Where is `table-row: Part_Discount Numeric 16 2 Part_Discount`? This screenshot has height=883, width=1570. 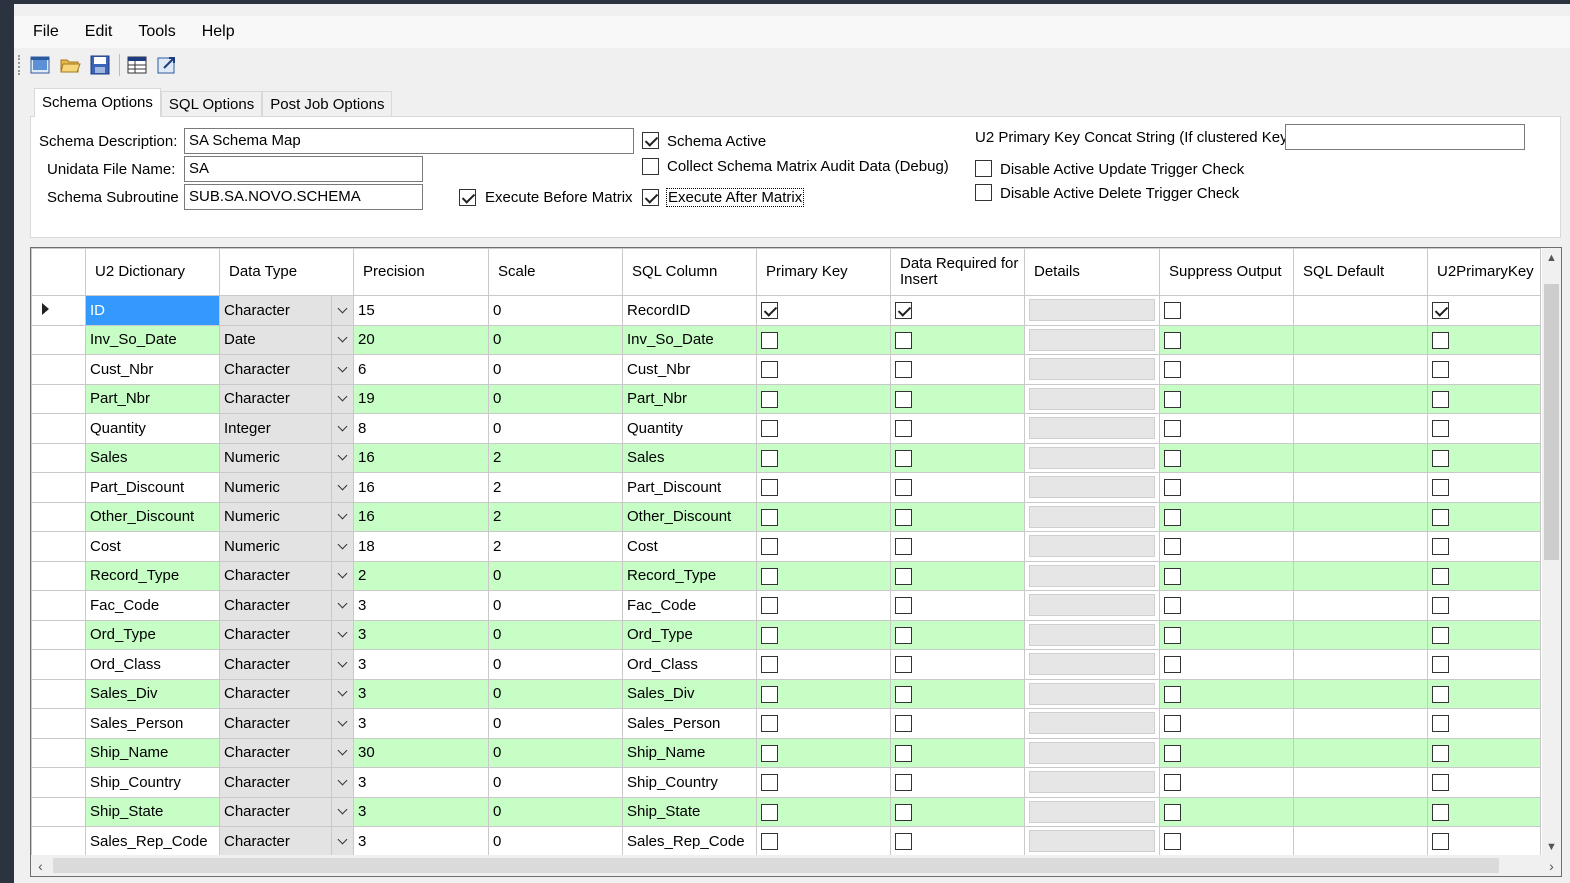
table-row: Part_Discount Numeric 16 2 Part_Discount is located at coordinates (786, 487).